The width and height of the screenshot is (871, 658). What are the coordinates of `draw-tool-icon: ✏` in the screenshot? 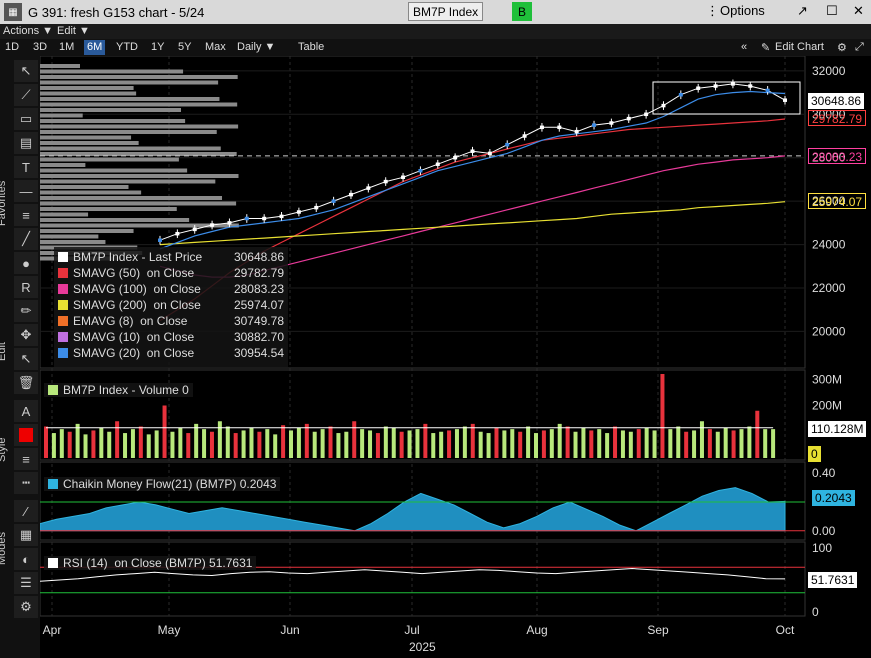 It's located at (26, 311).